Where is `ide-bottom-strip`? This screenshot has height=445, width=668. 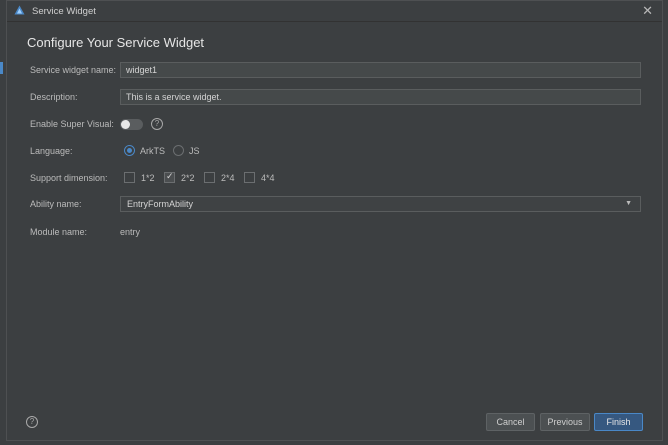 ide-bottom-strip is located at coordinates (334, 443).